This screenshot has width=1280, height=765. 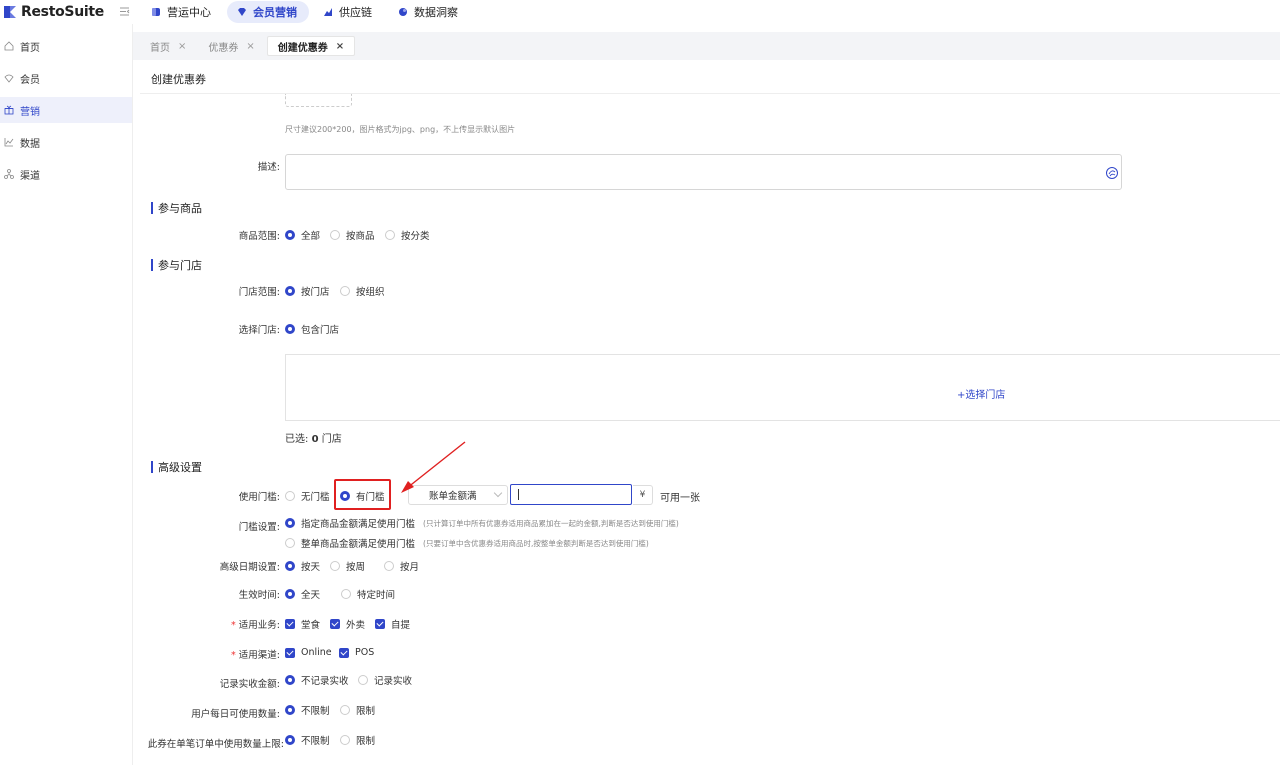 I want to click on channel-checkbox-online: Online, so click(x=308, y=652).